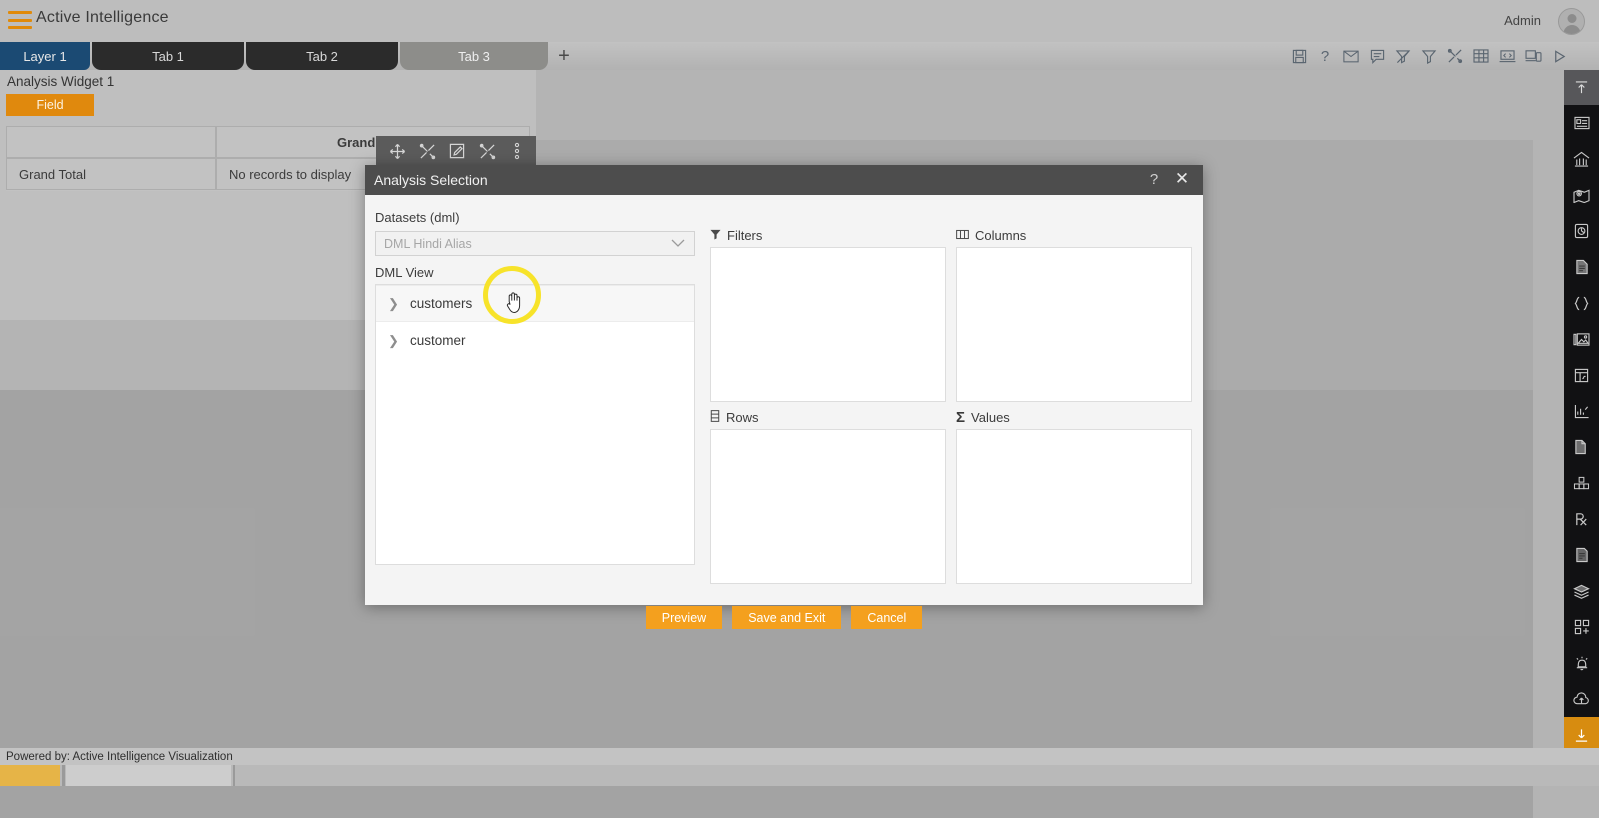 This screenshot has width=1599, height=818. I want to click on zone-filters-header: Filters, so click(736, 235).